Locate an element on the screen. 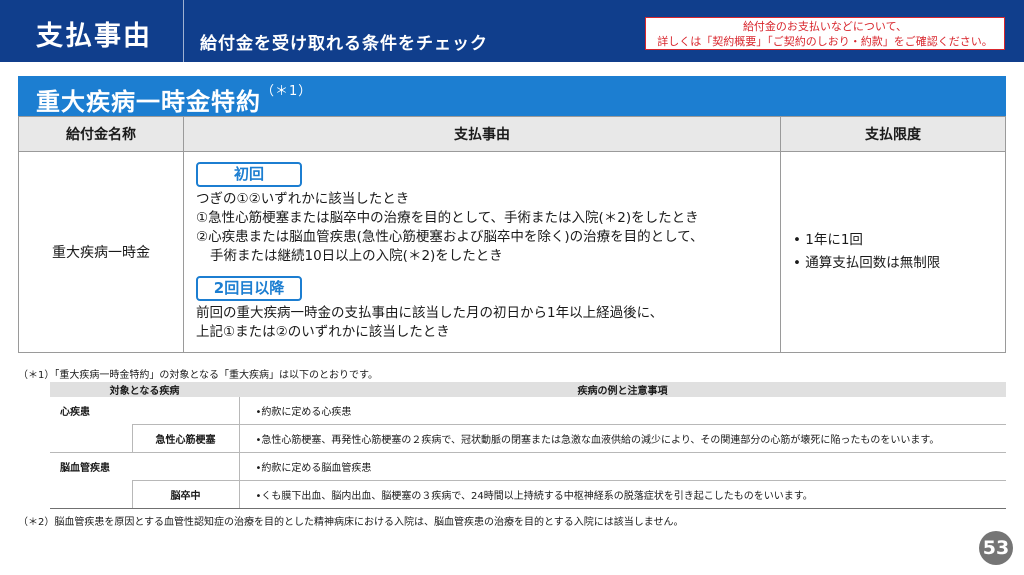 The image size is (1024, 575). header-benefit-name: 給付金名称 is located at coordinates (101, 134).